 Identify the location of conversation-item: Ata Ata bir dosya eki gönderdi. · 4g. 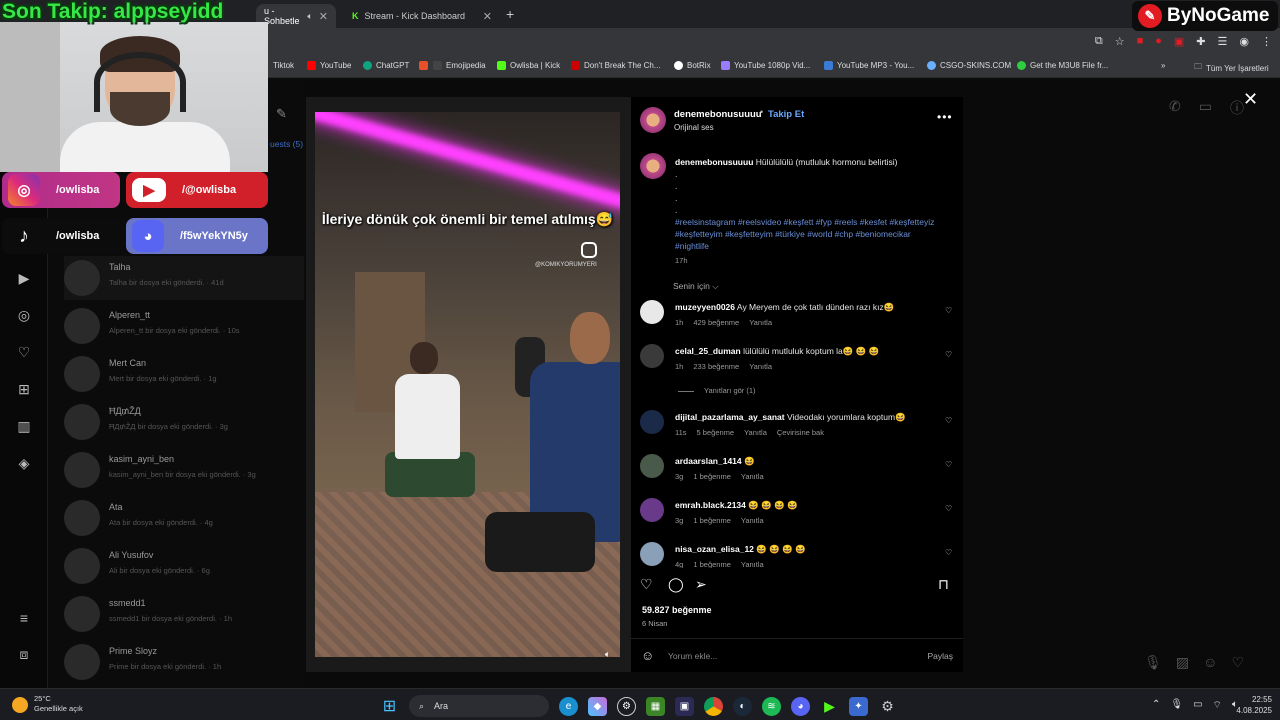
(184, 518).